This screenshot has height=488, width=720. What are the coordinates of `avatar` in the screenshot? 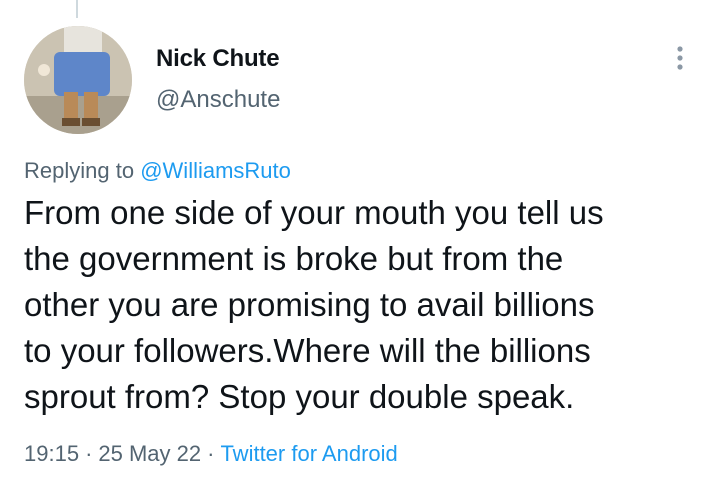 It's located at (78, 80).